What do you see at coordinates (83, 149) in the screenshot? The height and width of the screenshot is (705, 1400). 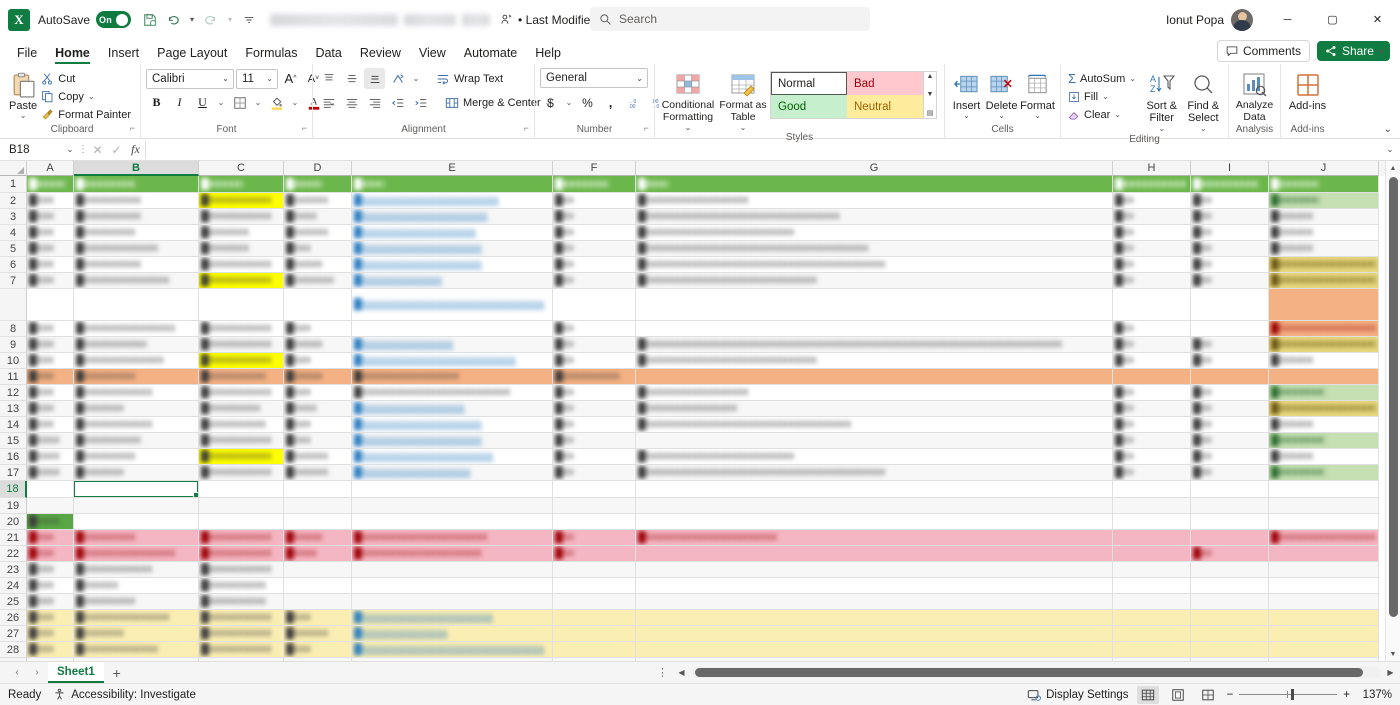 I see `formula-bar-options-icon: ⋮` at bounding box center [83, 149].